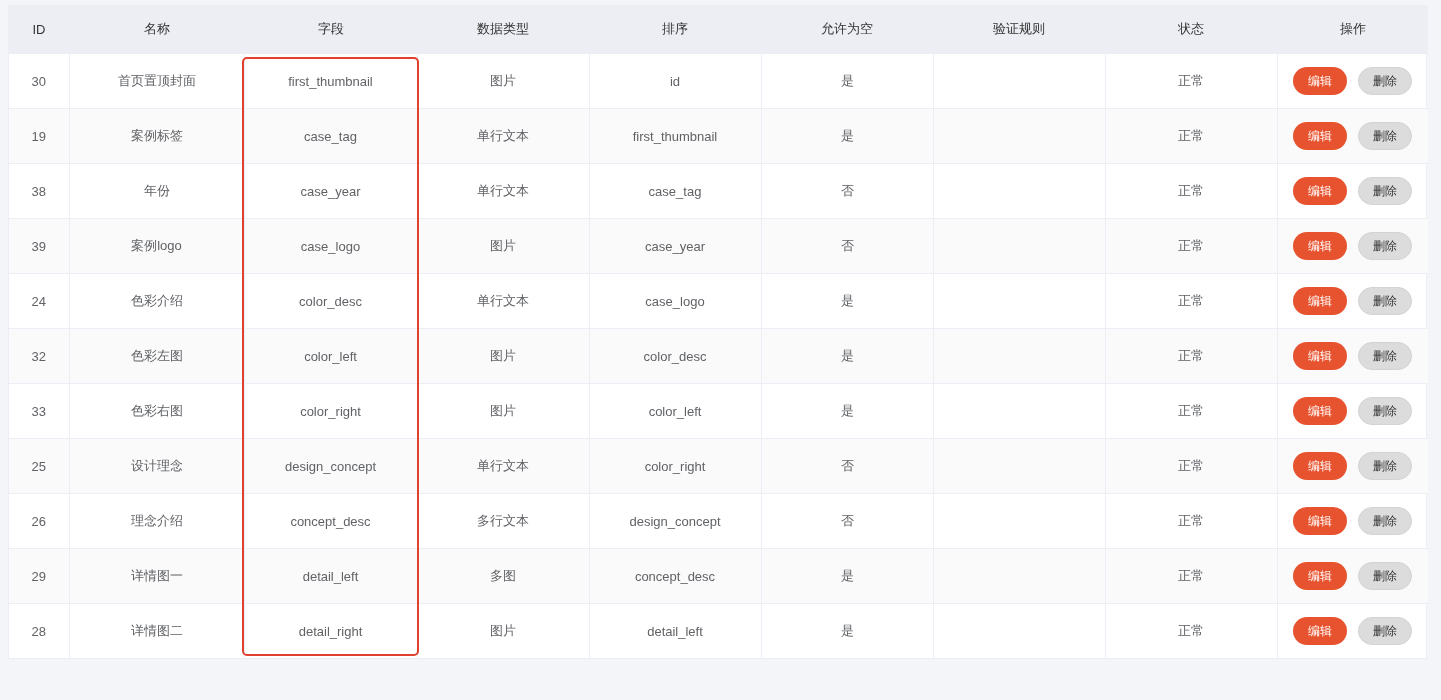 This screenshot has width=1441, height=700. What do you see at coordinates (156, 190) in the screenshot?
I see `table-cell: 年份` at bounding box center [156, 190].